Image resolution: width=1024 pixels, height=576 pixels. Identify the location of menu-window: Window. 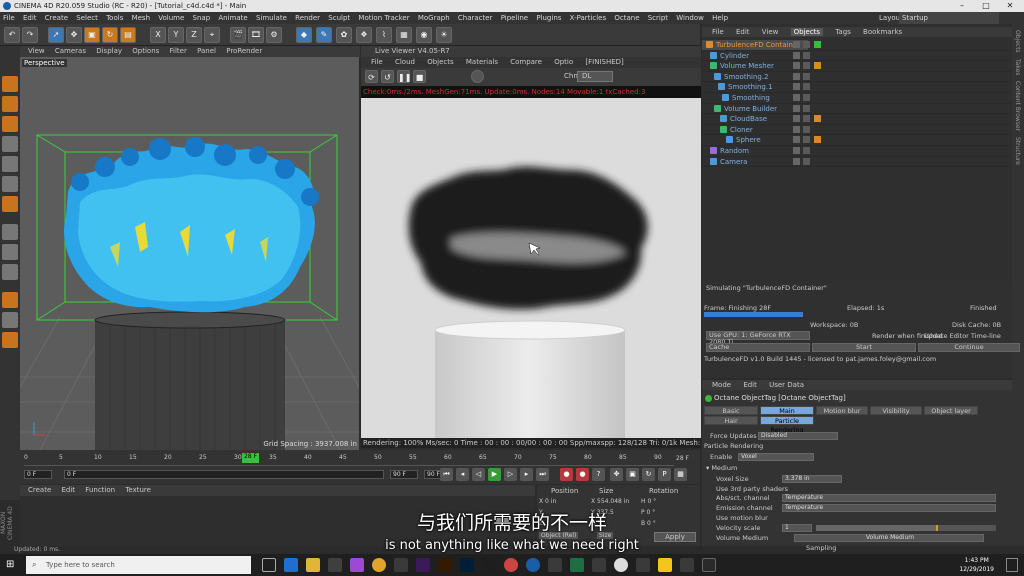
(690, 18).